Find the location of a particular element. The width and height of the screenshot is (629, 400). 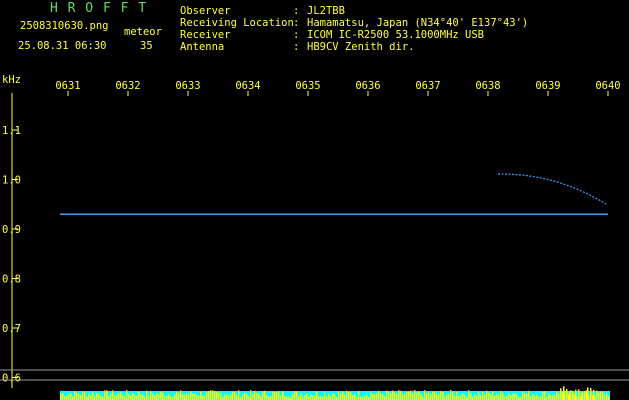

meteor-count: 35 is located at coordinates (146, 46).